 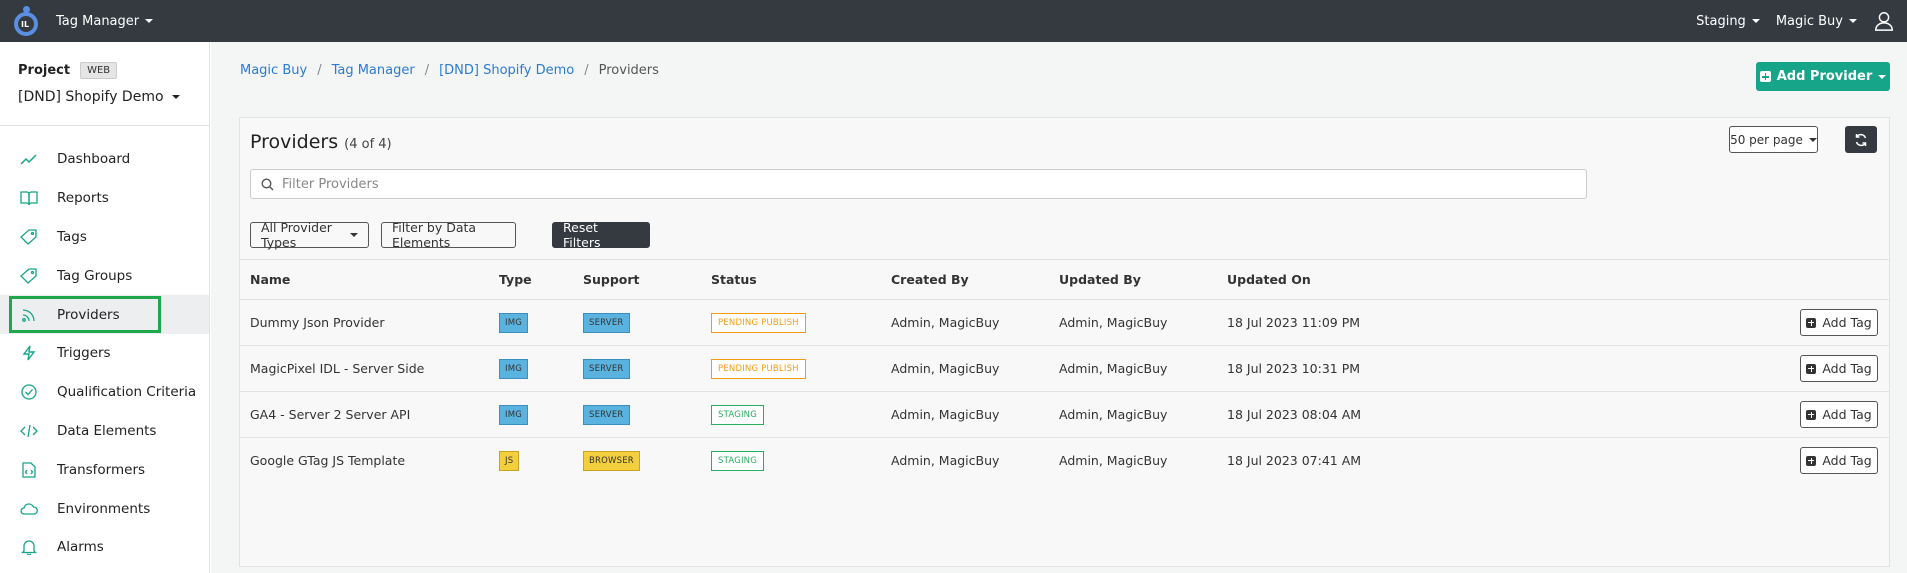 I want to click on add-provider-label: Add Provider, so click(x=1824, y=76).